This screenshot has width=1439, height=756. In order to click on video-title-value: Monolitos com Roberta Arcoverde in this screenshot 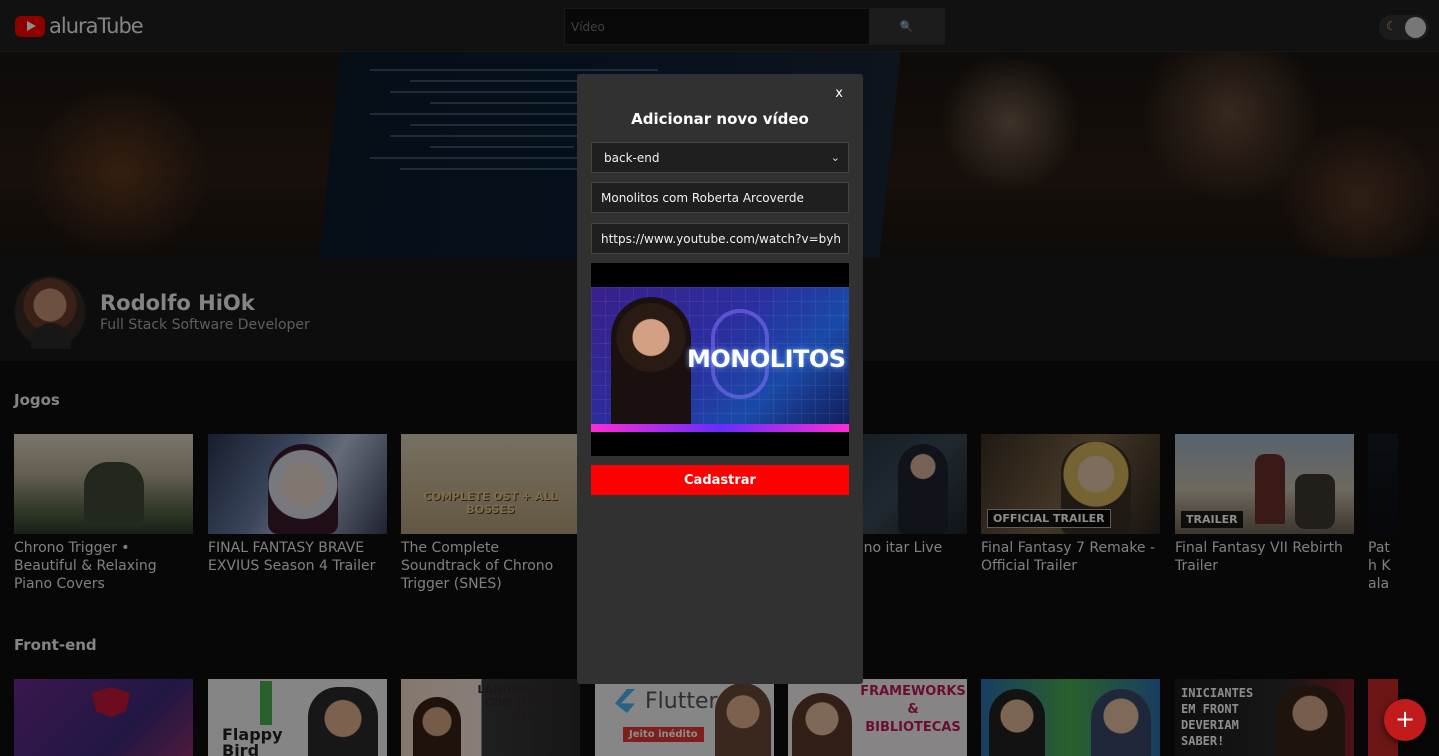, I will do `click(702, 197)`.